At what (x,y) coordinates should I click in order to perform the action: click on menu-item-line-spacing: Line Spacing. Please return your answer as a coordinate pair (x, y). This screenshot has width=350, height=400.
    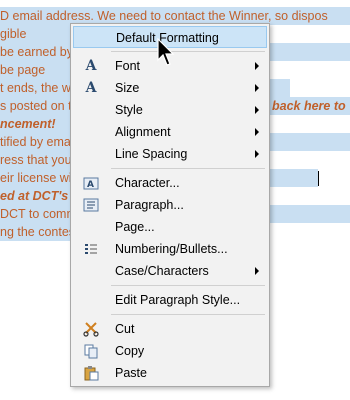
    Looking at the image, I should click on (170, 154).